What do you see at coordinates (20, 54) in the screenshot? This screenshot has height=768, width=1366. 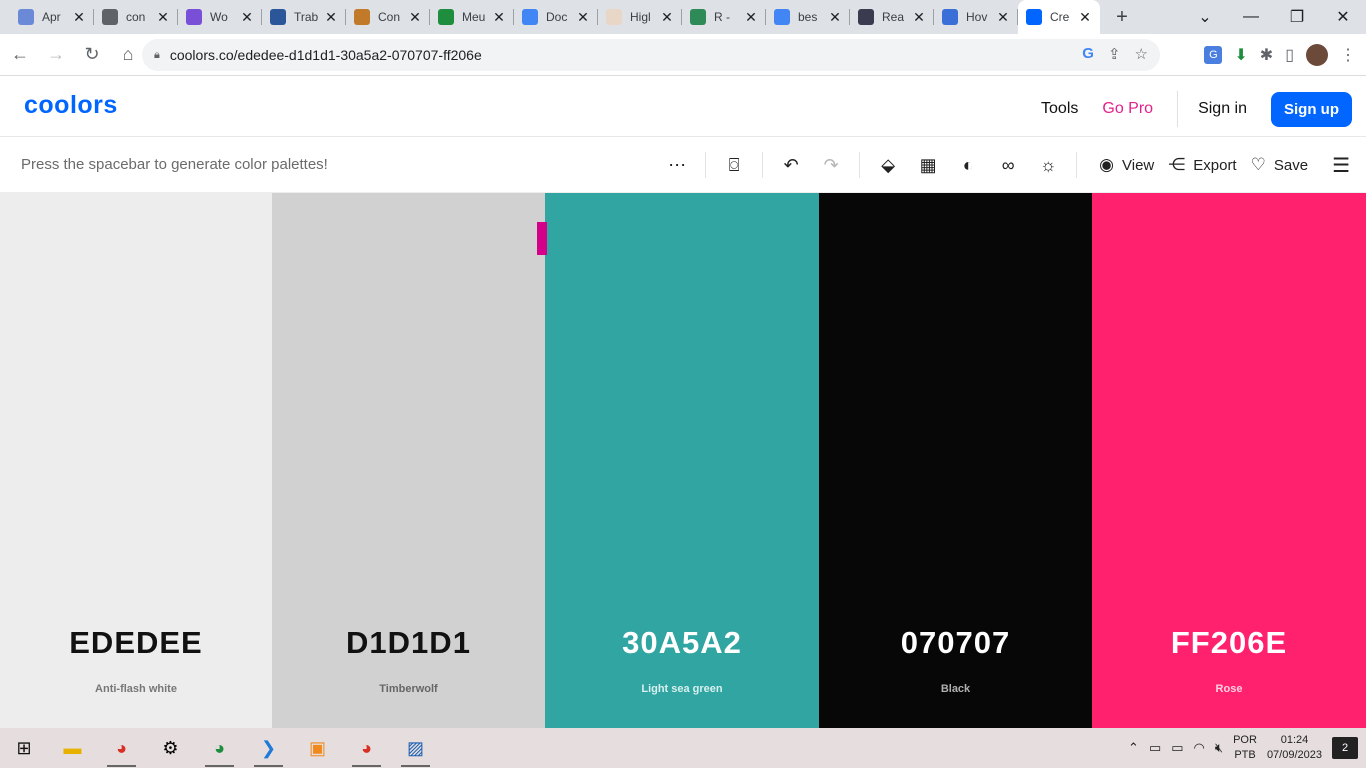 I see `back-button: ←` at bounding box center [20, 54].